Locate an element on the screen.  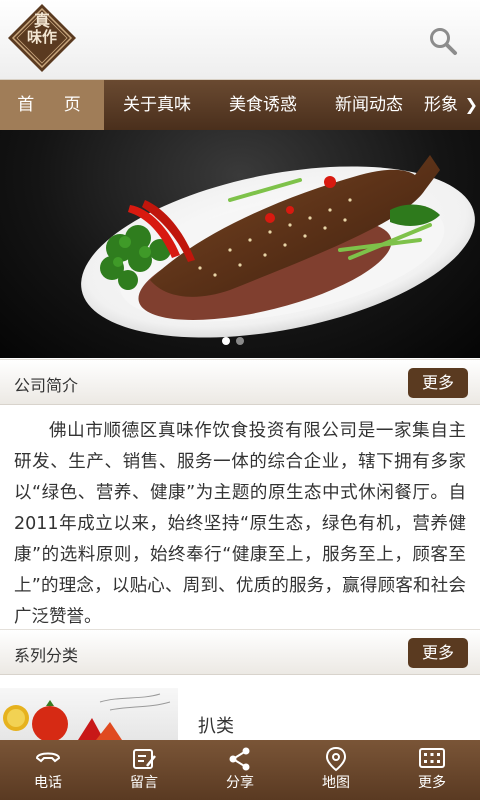
logo-text: 真 味作 is located at coordinates (42, 29).